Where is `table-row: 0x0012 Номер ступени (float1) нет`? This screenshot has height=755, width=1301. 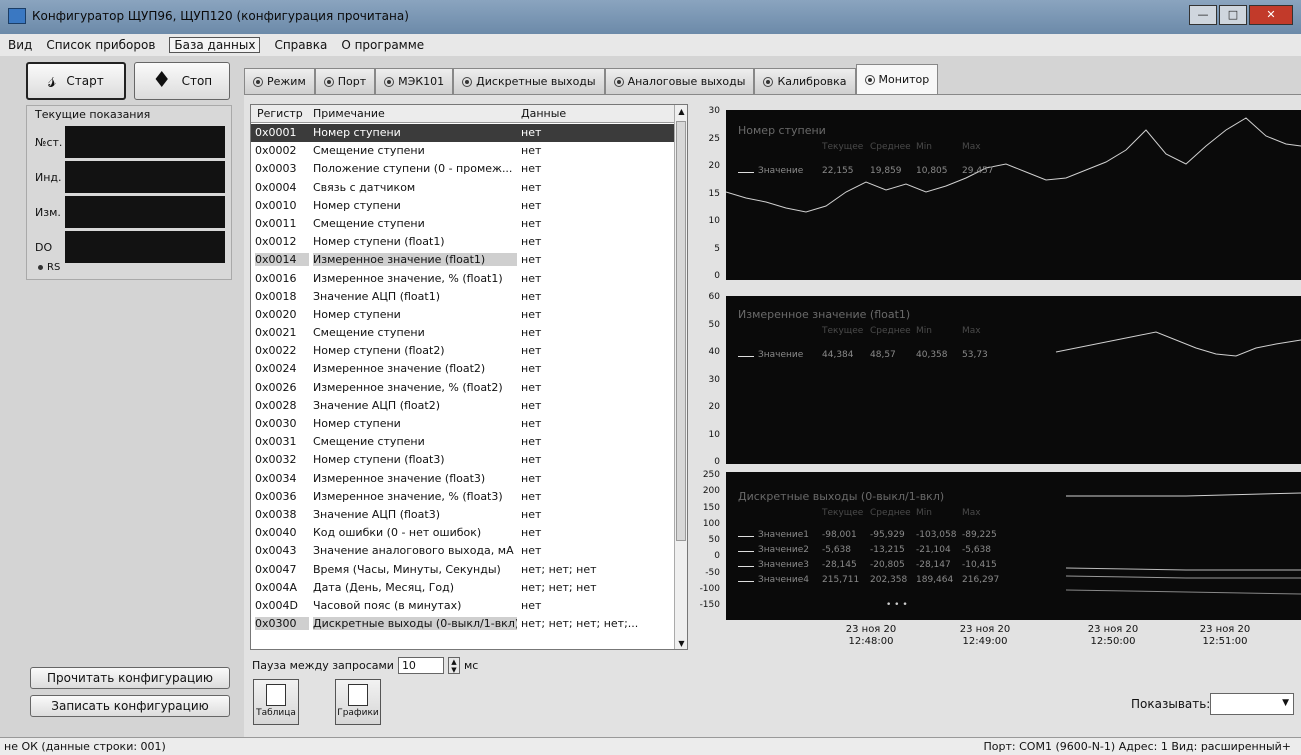 table-row: 0x0012 Номер ступени (float1) нет is located at coordinates (463, 242).